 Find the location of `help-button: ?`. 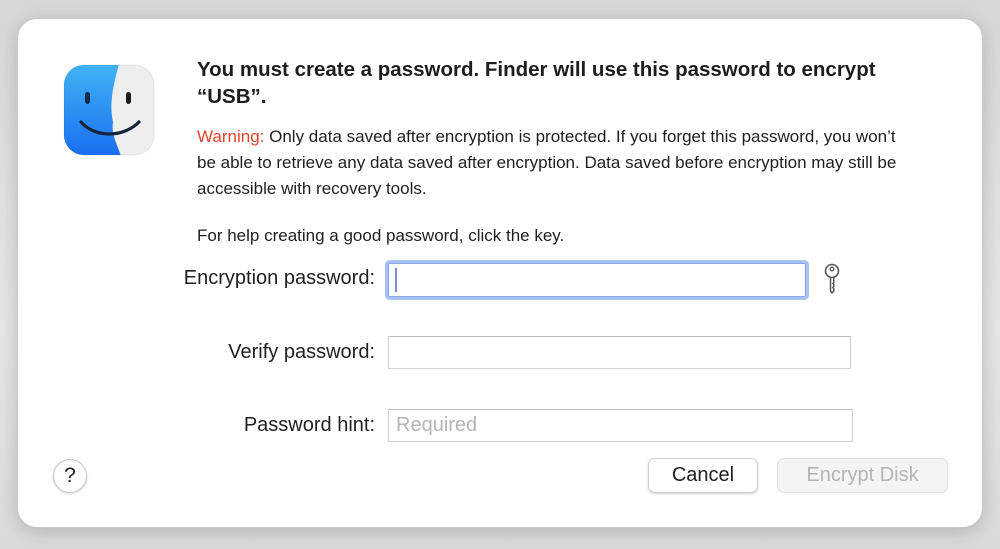

help-button: ? is located at coordinates (70, 476).